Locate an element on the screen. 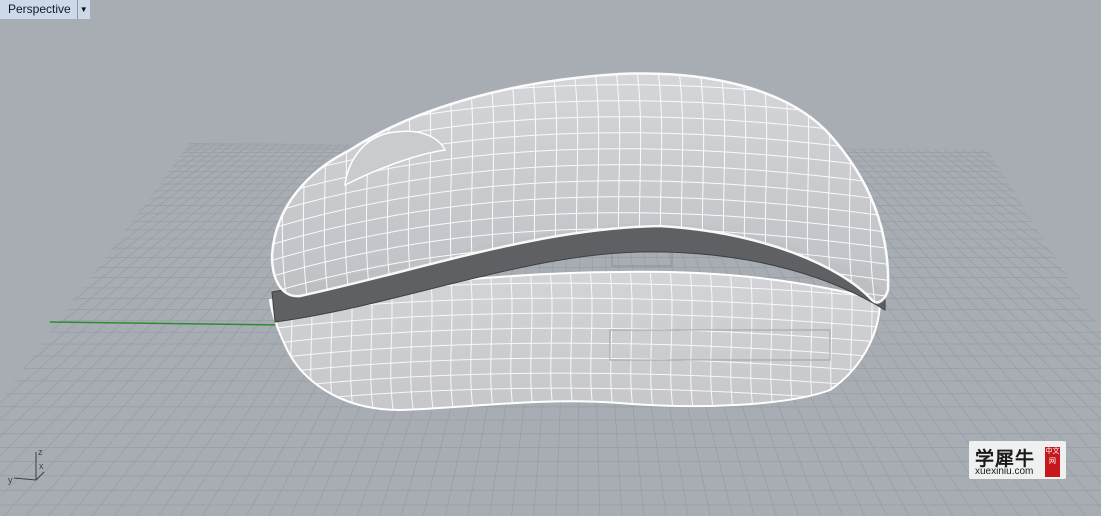 The image size is (1101, 516). viewport-title: Perspective is located at coordinates (39, 9).